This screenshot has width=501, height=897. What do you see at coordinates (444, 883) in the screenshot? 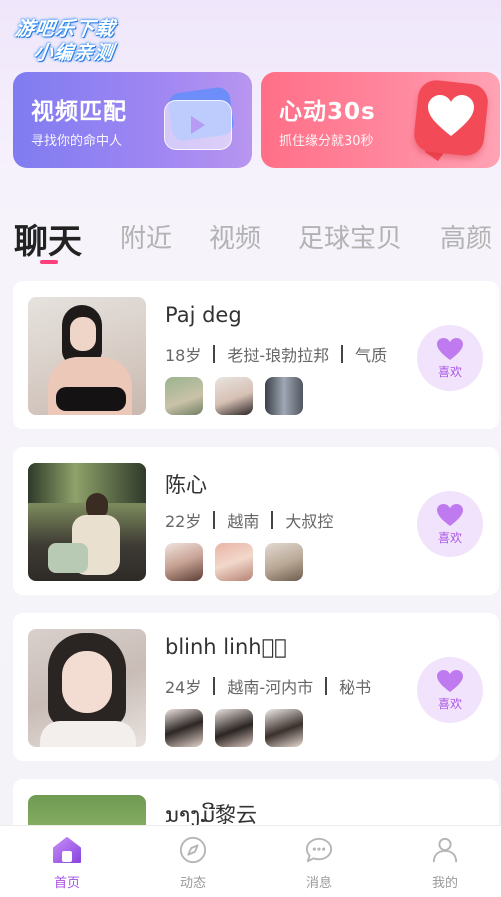
I see `nav-profile-label: 我的` at bounding box center [444, 883].